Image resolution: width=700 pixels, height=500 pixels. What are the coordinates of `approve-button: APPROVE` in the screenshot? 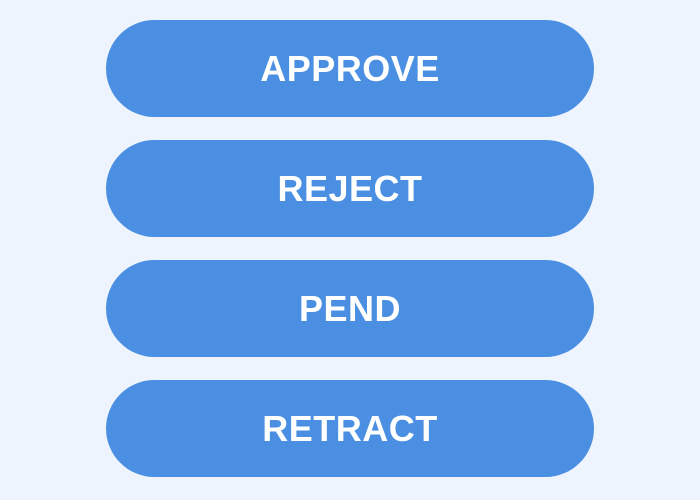 It's located at (350, 68).